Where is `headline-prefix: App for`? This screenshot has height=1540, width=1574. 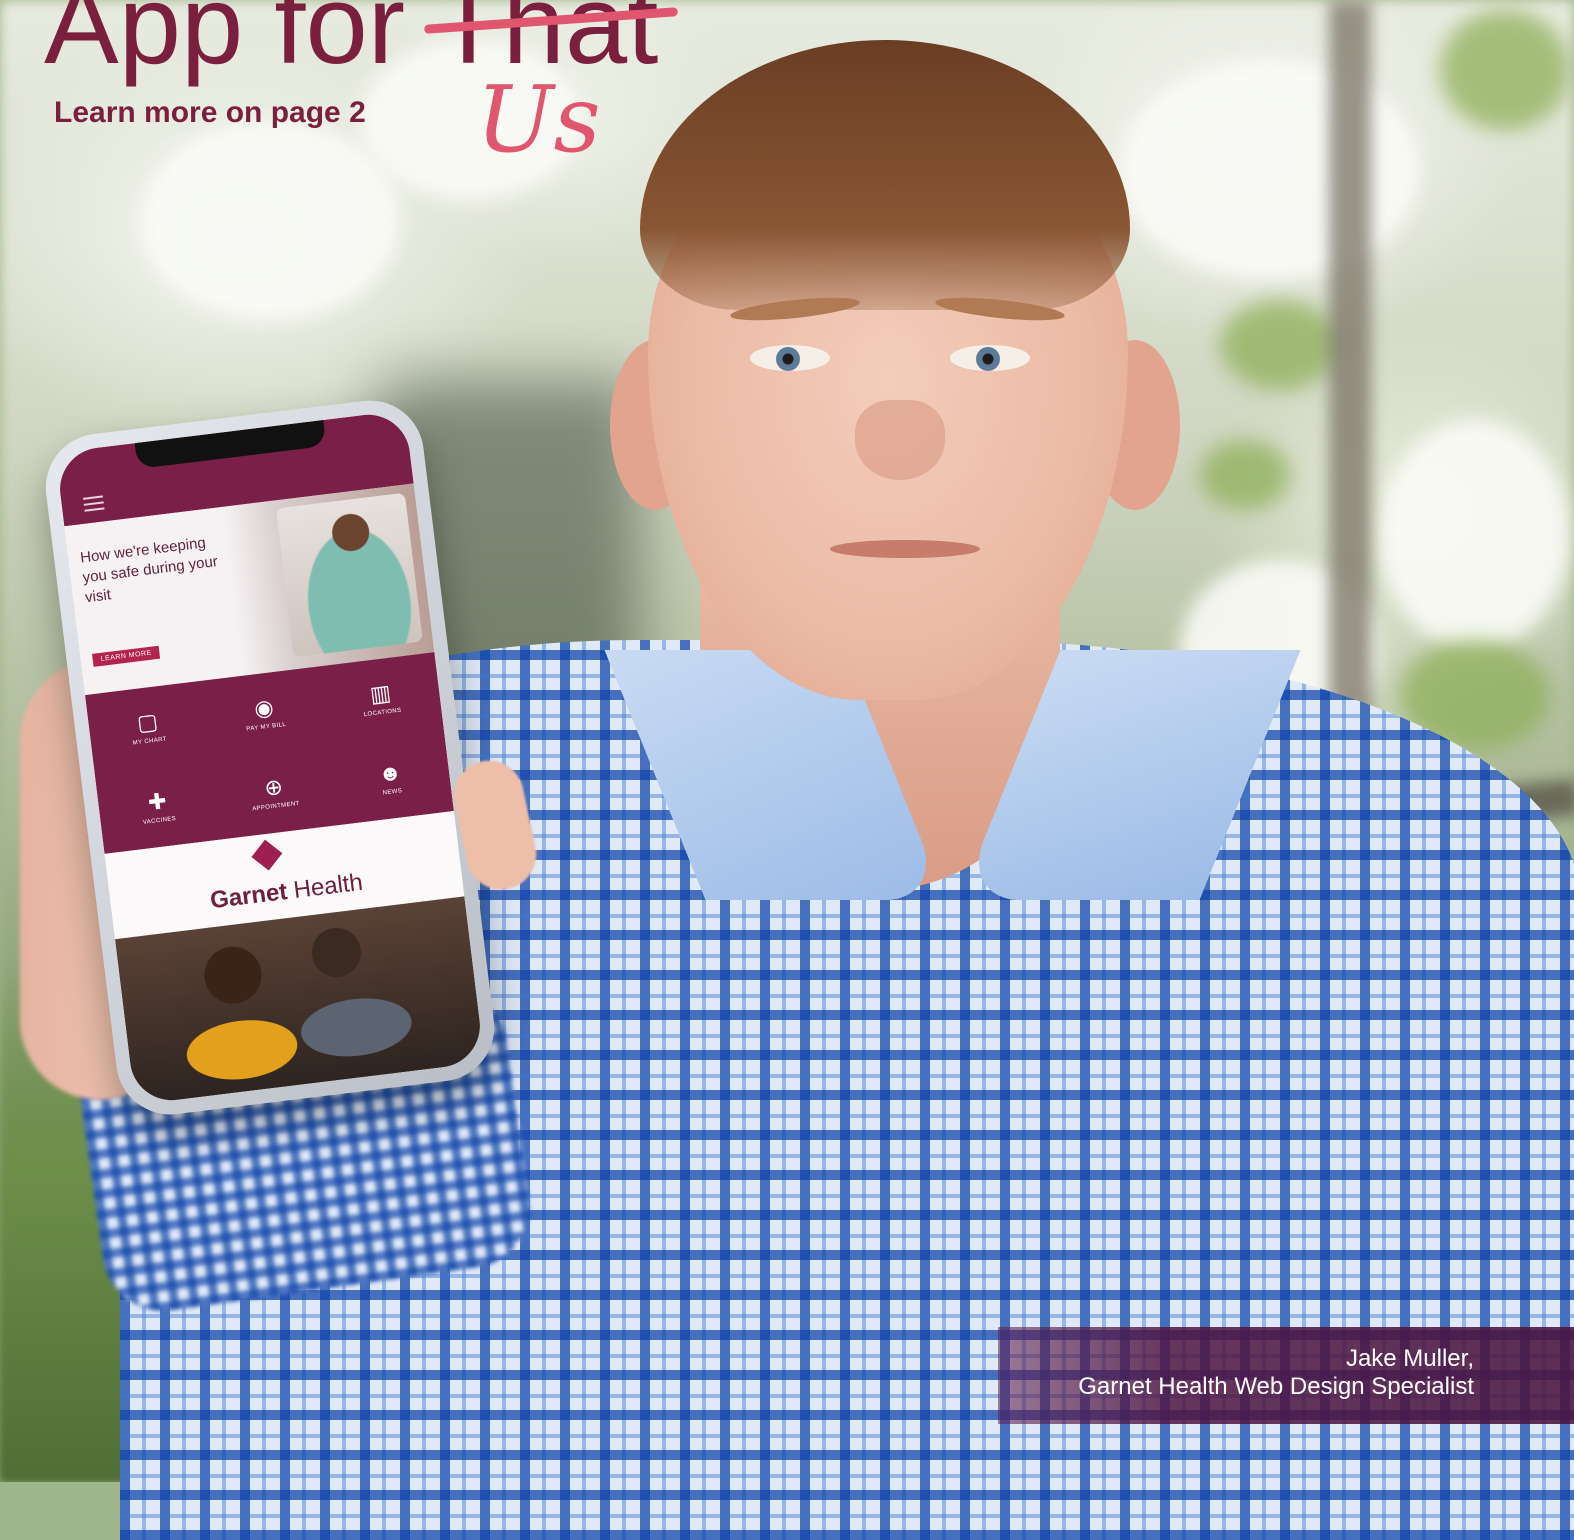 headline-prefix: App for is located at coordinates (239, 43).